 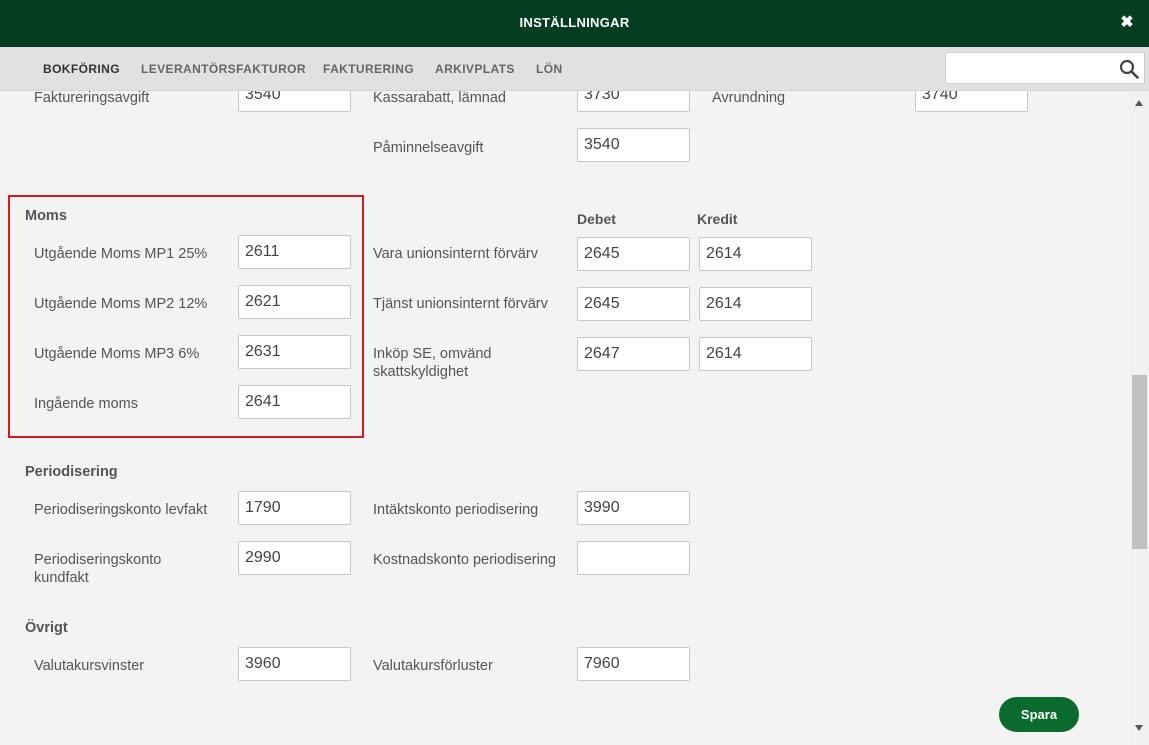 I want to click on search-box, so click(x=1045, y=68).